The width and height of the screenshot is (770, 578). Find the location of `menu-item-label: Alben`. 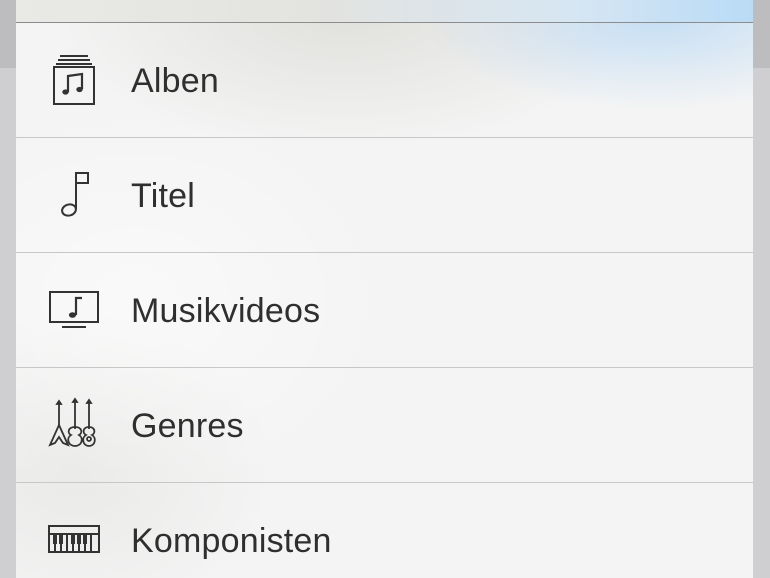

menu-item-label: Alben is located at coordinates (175, 81).